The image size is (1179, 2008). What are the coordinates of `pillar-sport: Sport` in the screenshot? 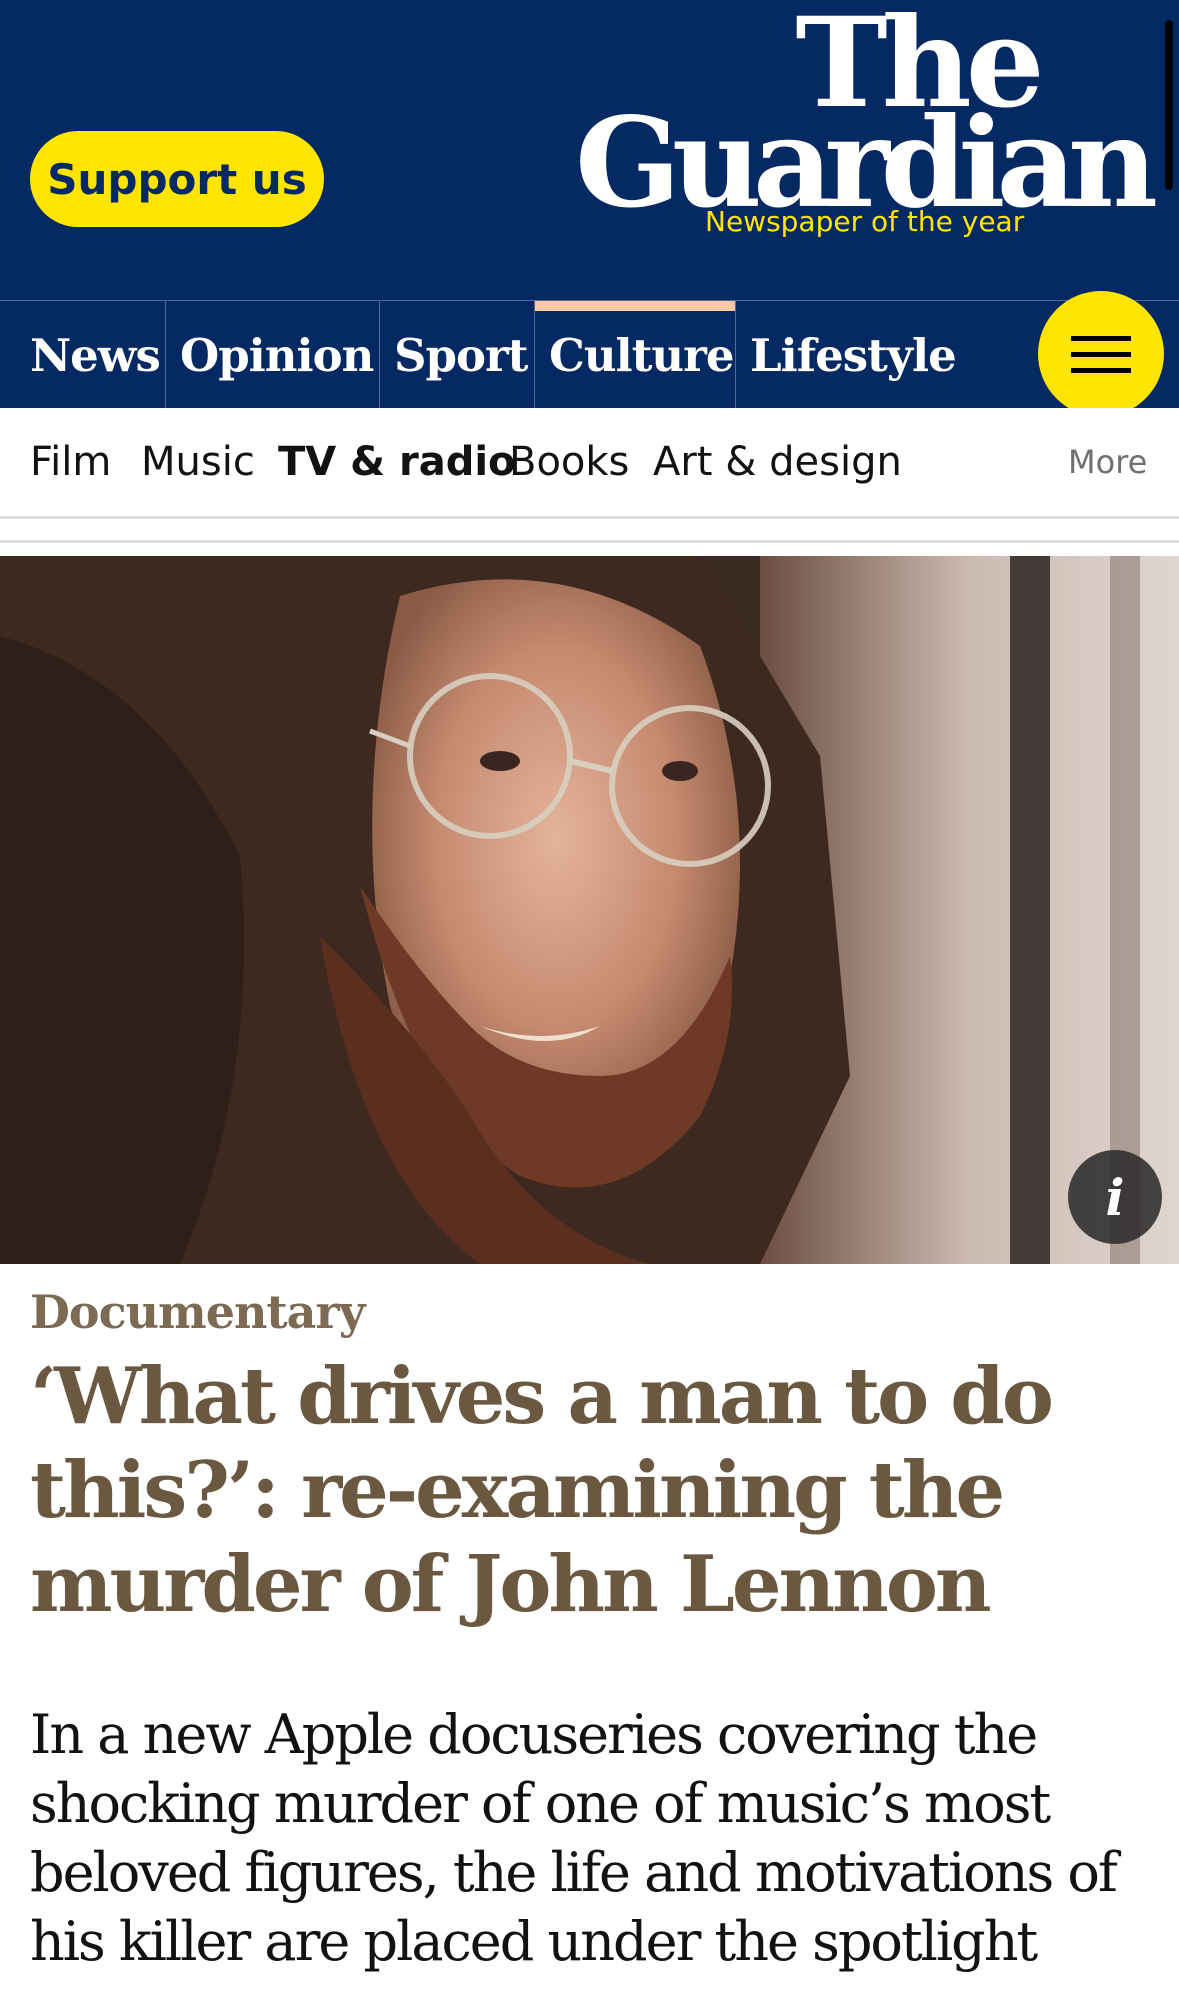 It's located at (457, 355).